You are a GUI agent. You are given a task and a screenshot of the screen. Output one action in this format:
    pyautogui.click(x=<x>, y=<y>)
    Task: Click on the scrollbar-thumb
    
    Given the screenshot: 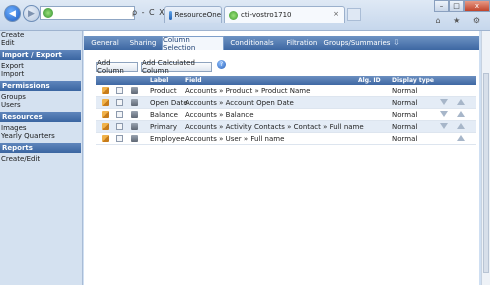 What is the action you would take?
    pyautogui.click(x=486, y=173)
    